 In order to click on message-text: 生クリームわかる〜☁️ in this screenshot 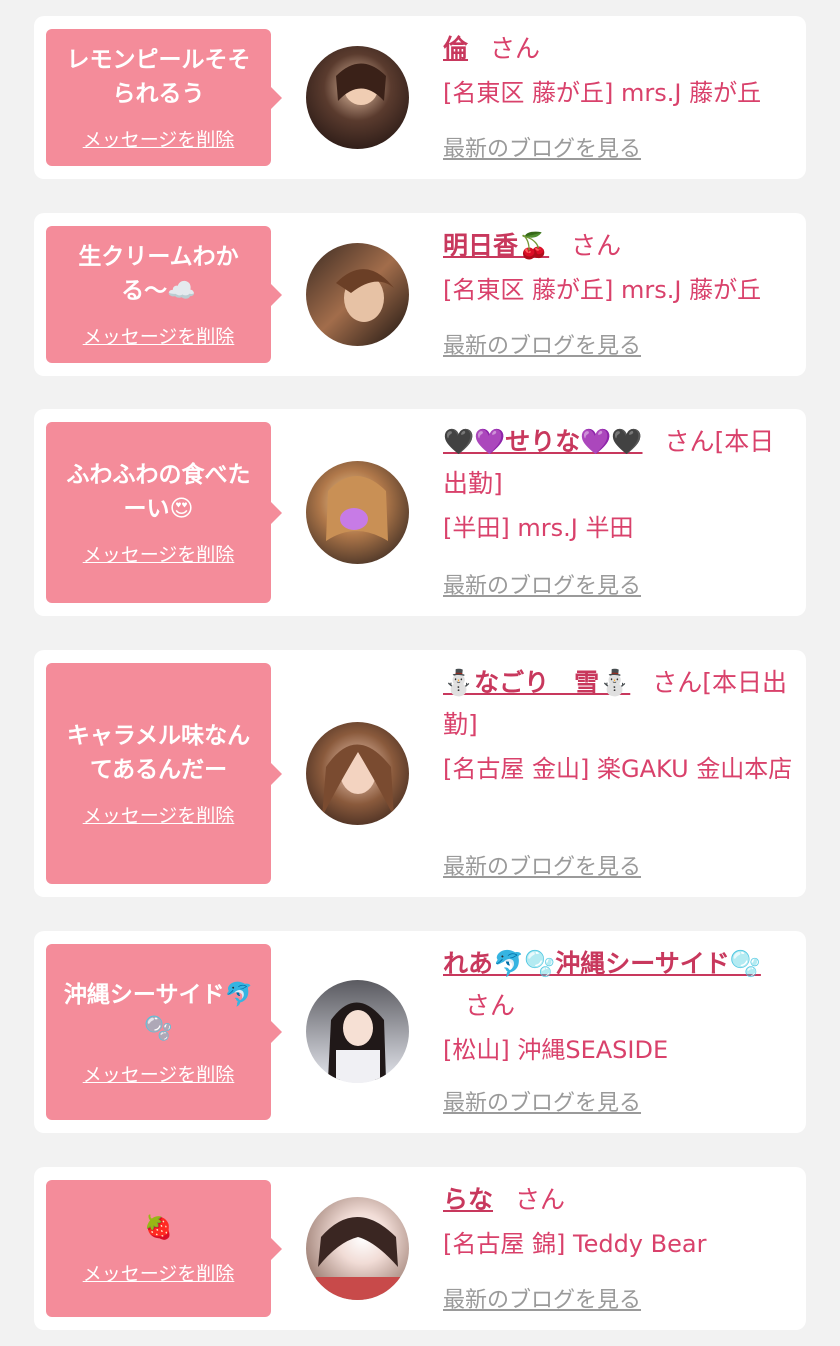, I will do `click(158, 274)`.